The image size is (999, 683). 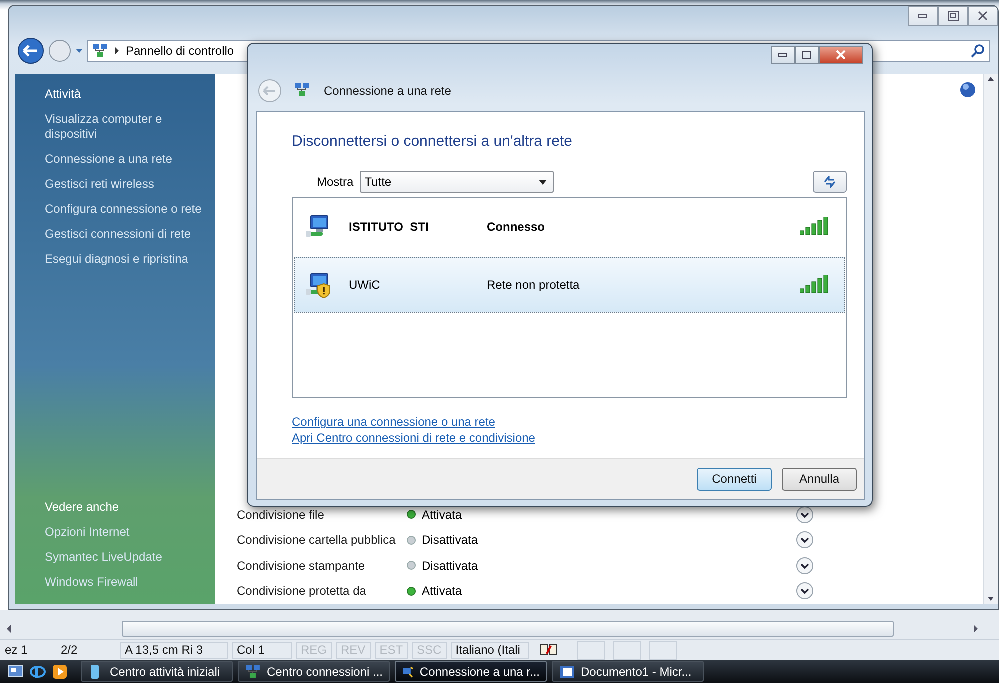 I want to click on network-status: Rete non protetta, so click(x=533, y=285).